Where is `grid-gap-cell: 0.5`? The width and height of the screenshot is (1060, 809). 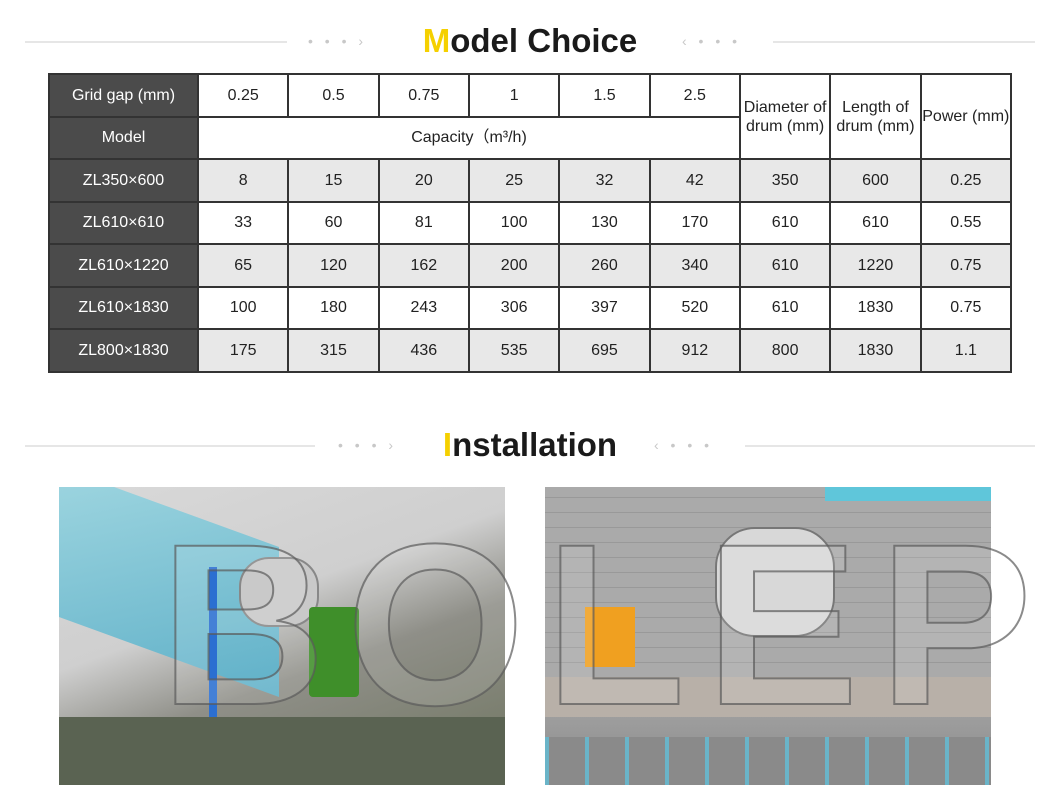 grid-gap-cell: 0.5 is located at coordinates (333, 95).